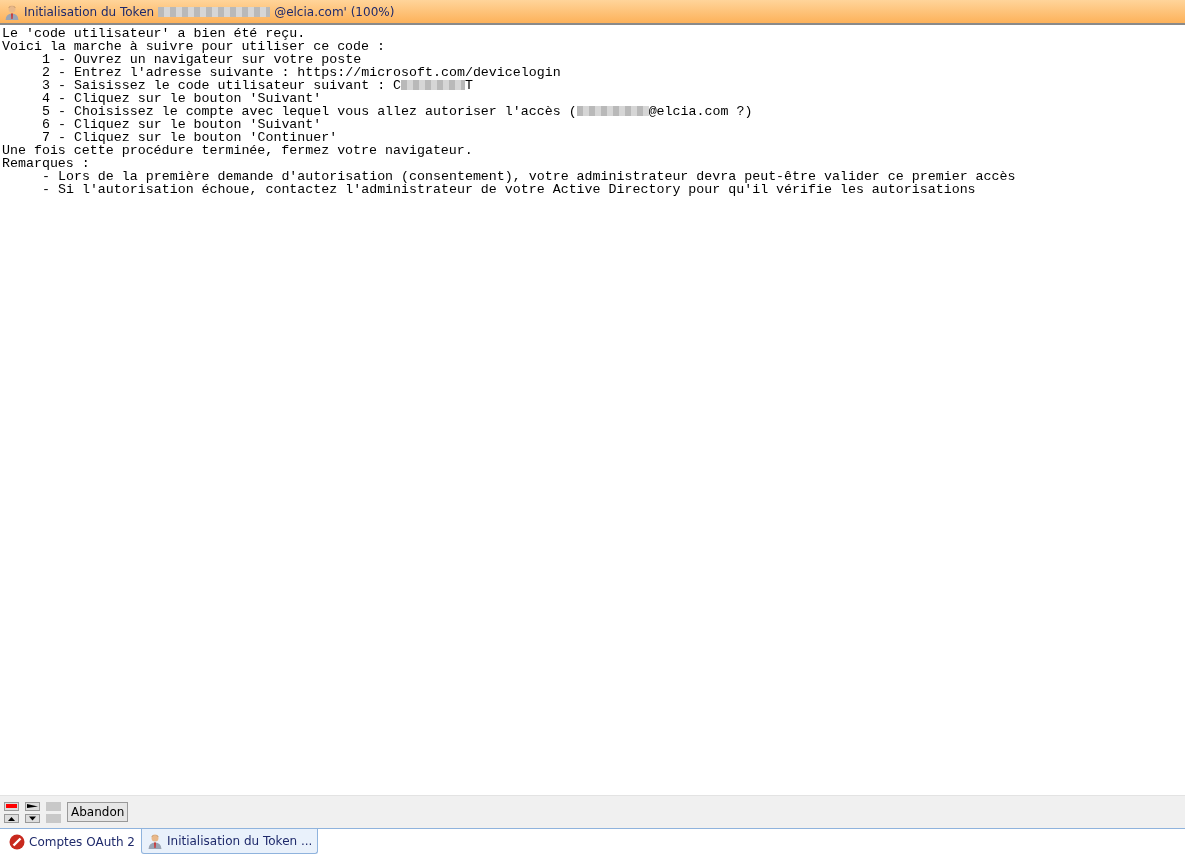 This screenshot has height=854, width=1185. What do you see at coordinates (32, 806) in the screenshot?
I see `play-icon` at bounding box center [32, 806].